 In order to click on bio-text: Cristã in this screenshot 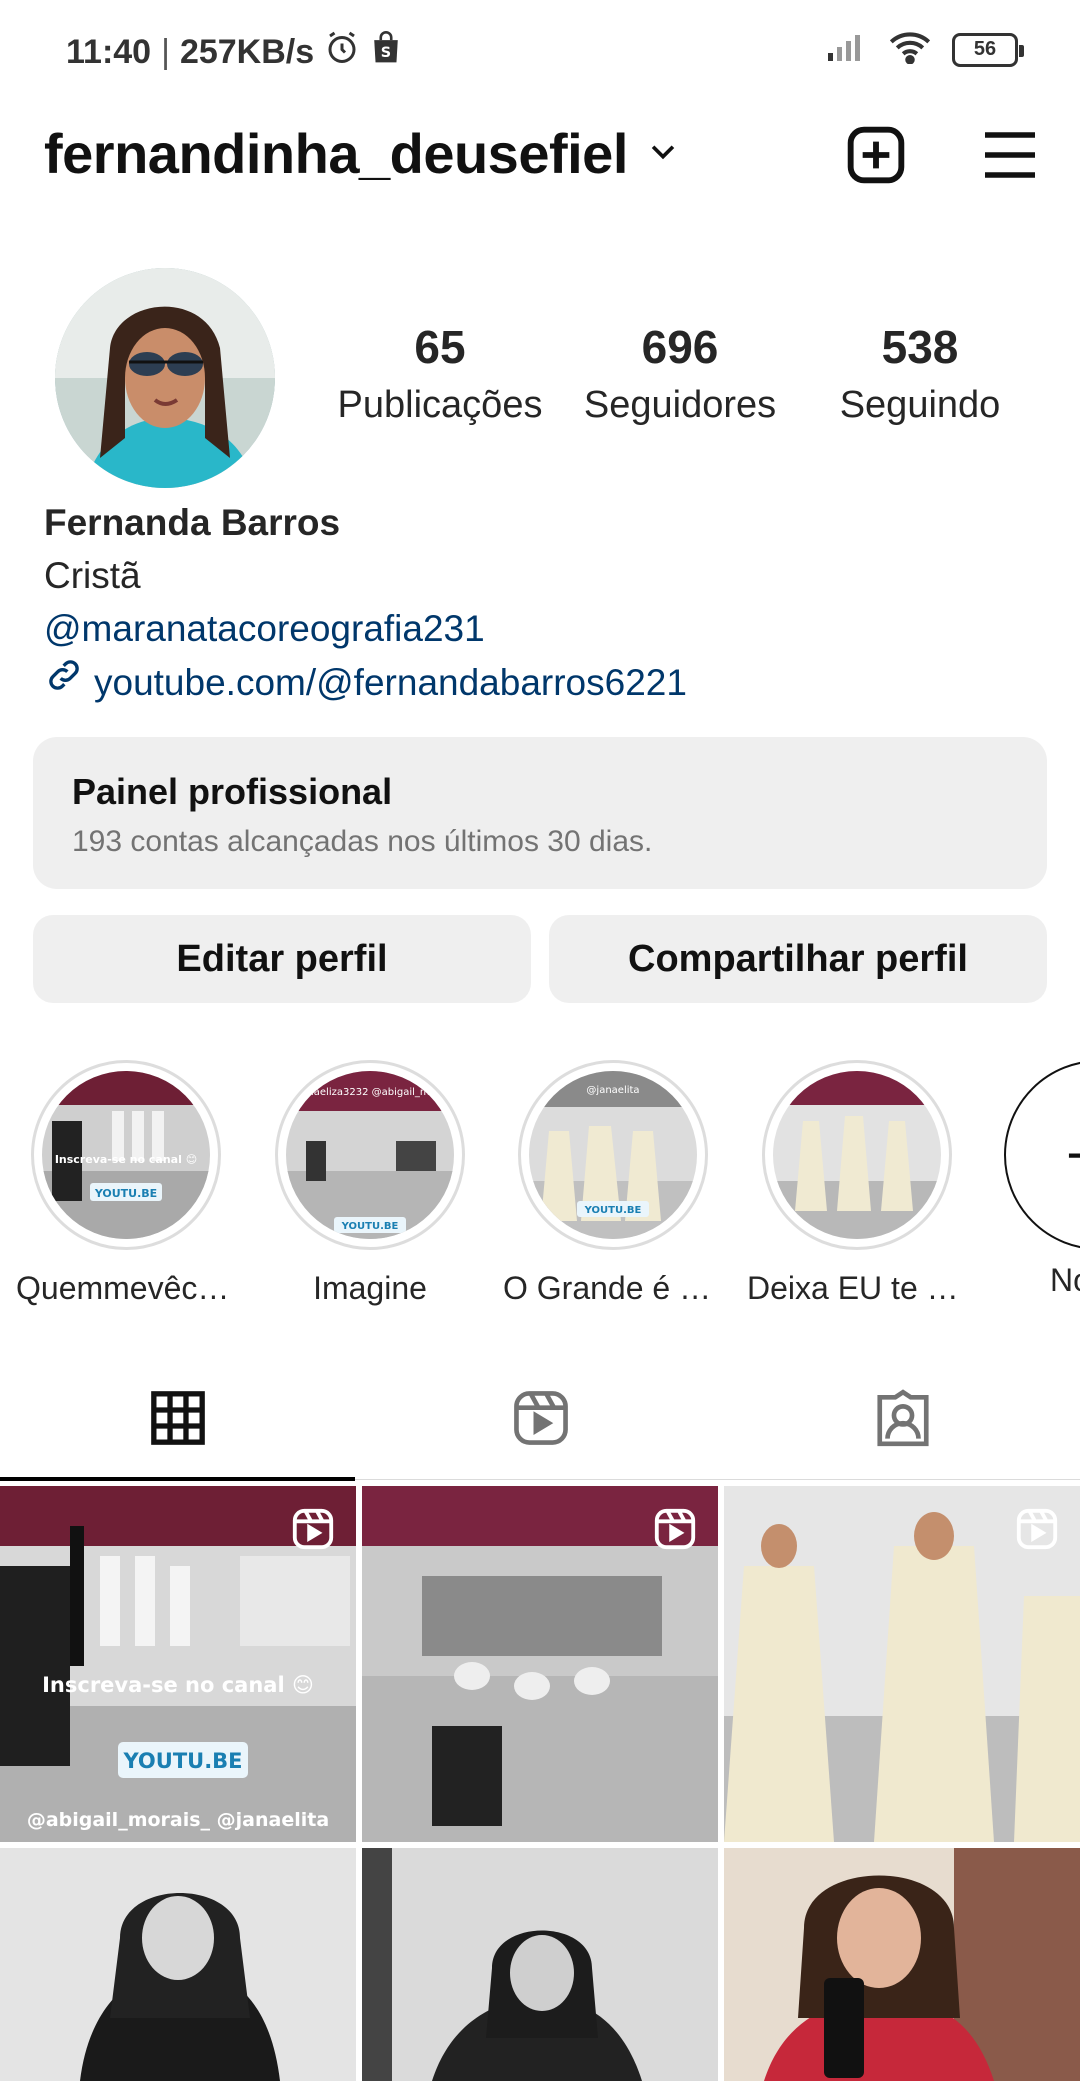, I will do `click(92, 575)`.